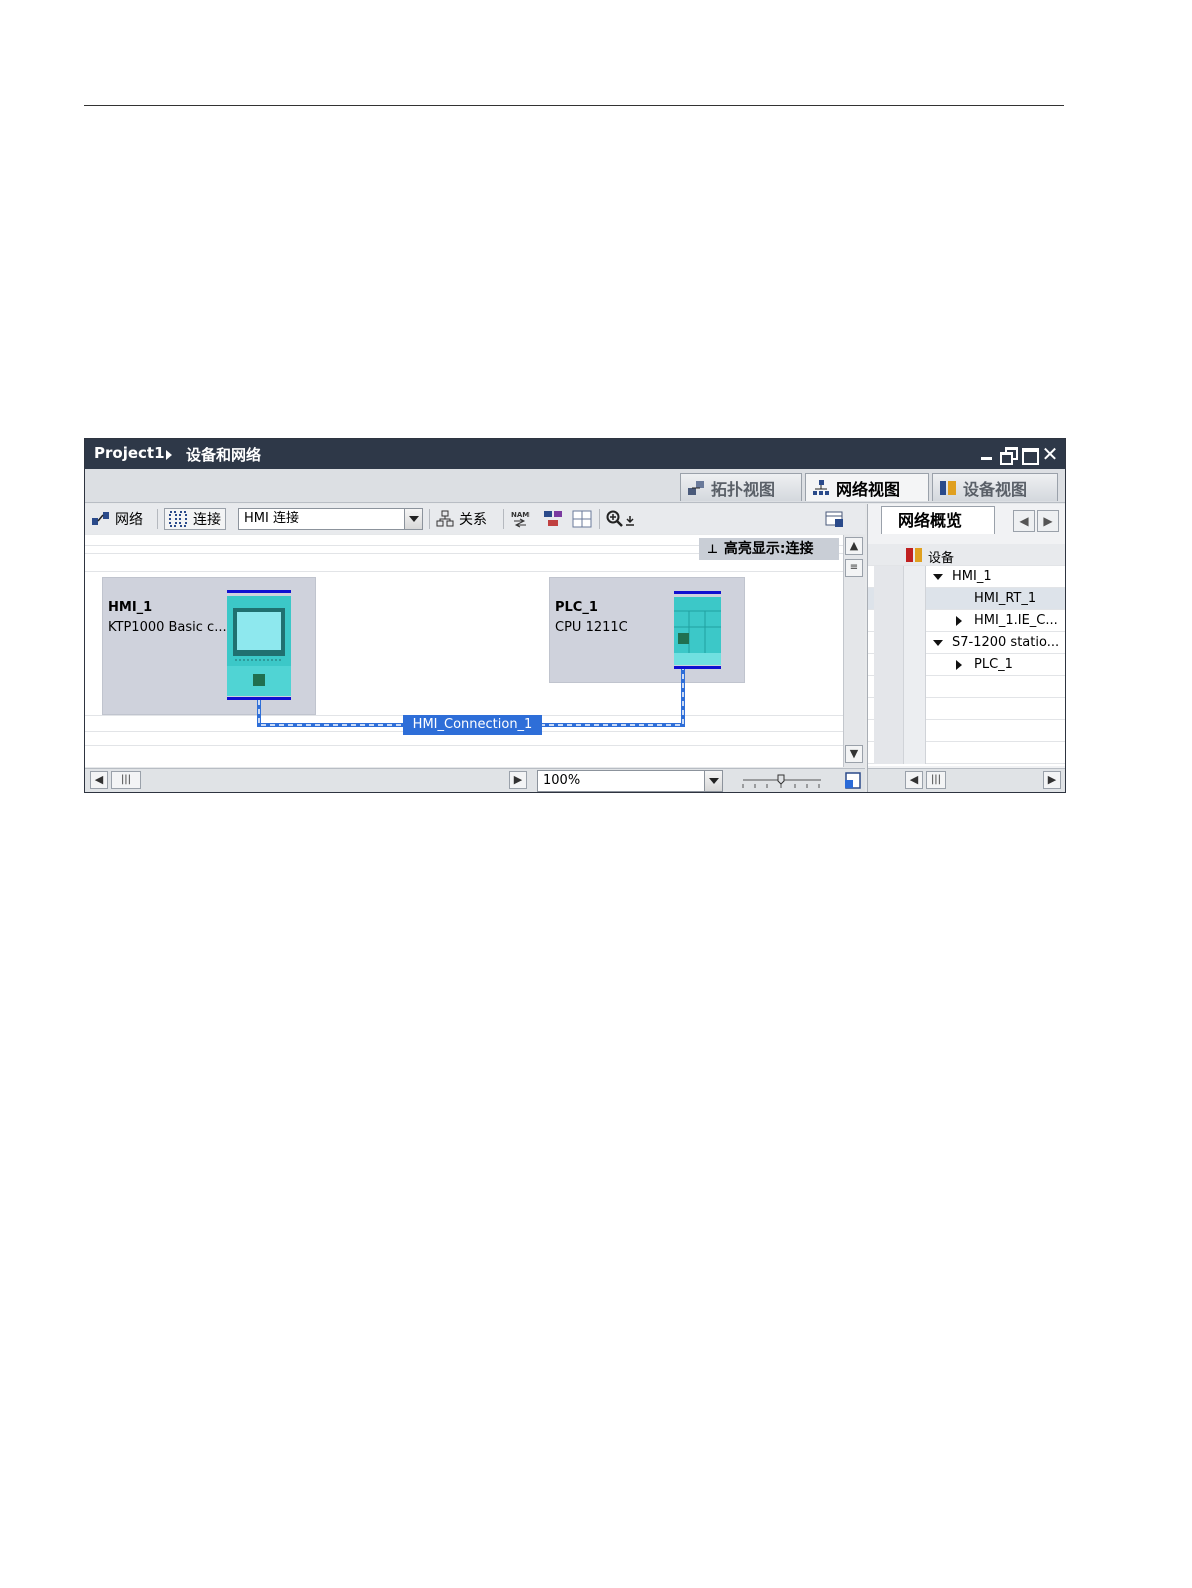  I want to click on tree-row-selected: HMI_RT_1, so click(966, 599).